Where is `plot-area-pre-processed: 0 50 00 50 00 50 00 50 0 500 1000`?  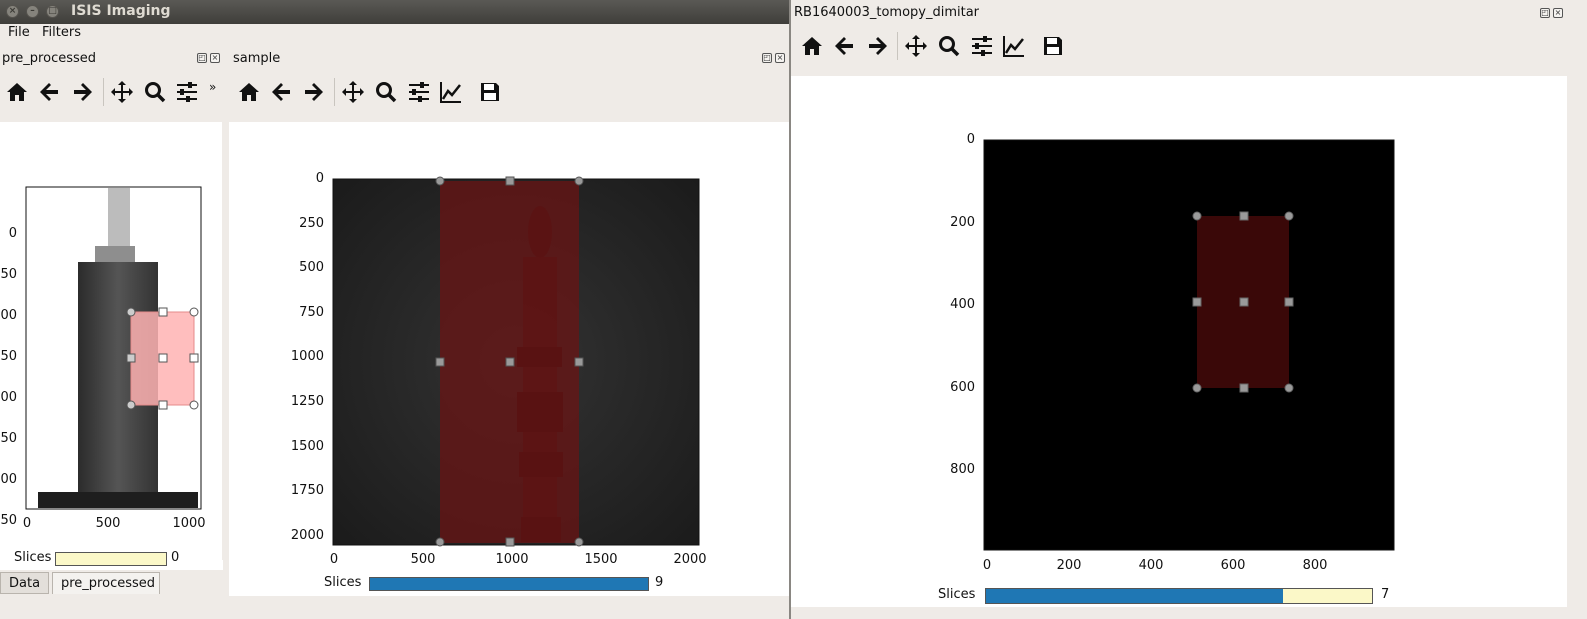
plot-area-pre-processed: 0 50 00 50 00 50 00 50 0 500 1000 is located at coordinates (111, 346).